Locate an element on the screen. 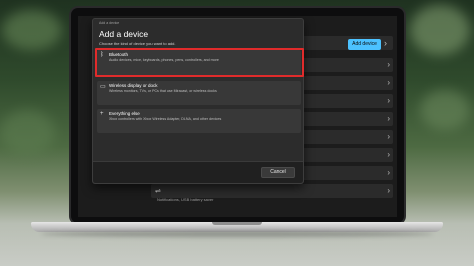  settings-row: ⇌ › is located at coordinates (272, 191).